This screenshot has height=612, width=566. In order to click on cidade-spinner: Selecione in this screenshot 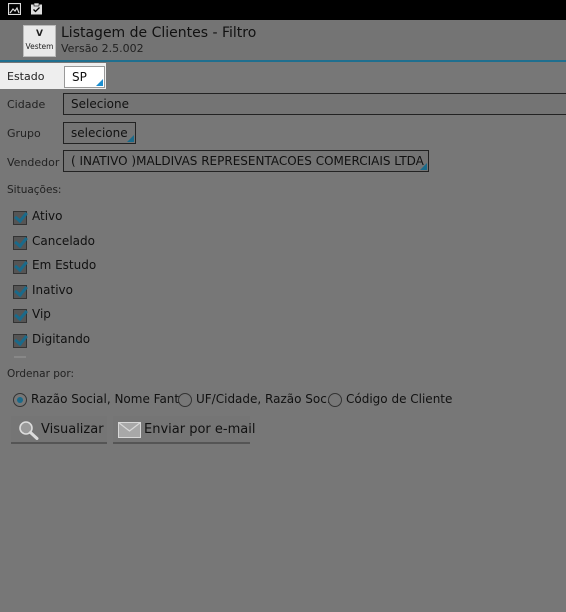, I will do `click(314, 104)`.